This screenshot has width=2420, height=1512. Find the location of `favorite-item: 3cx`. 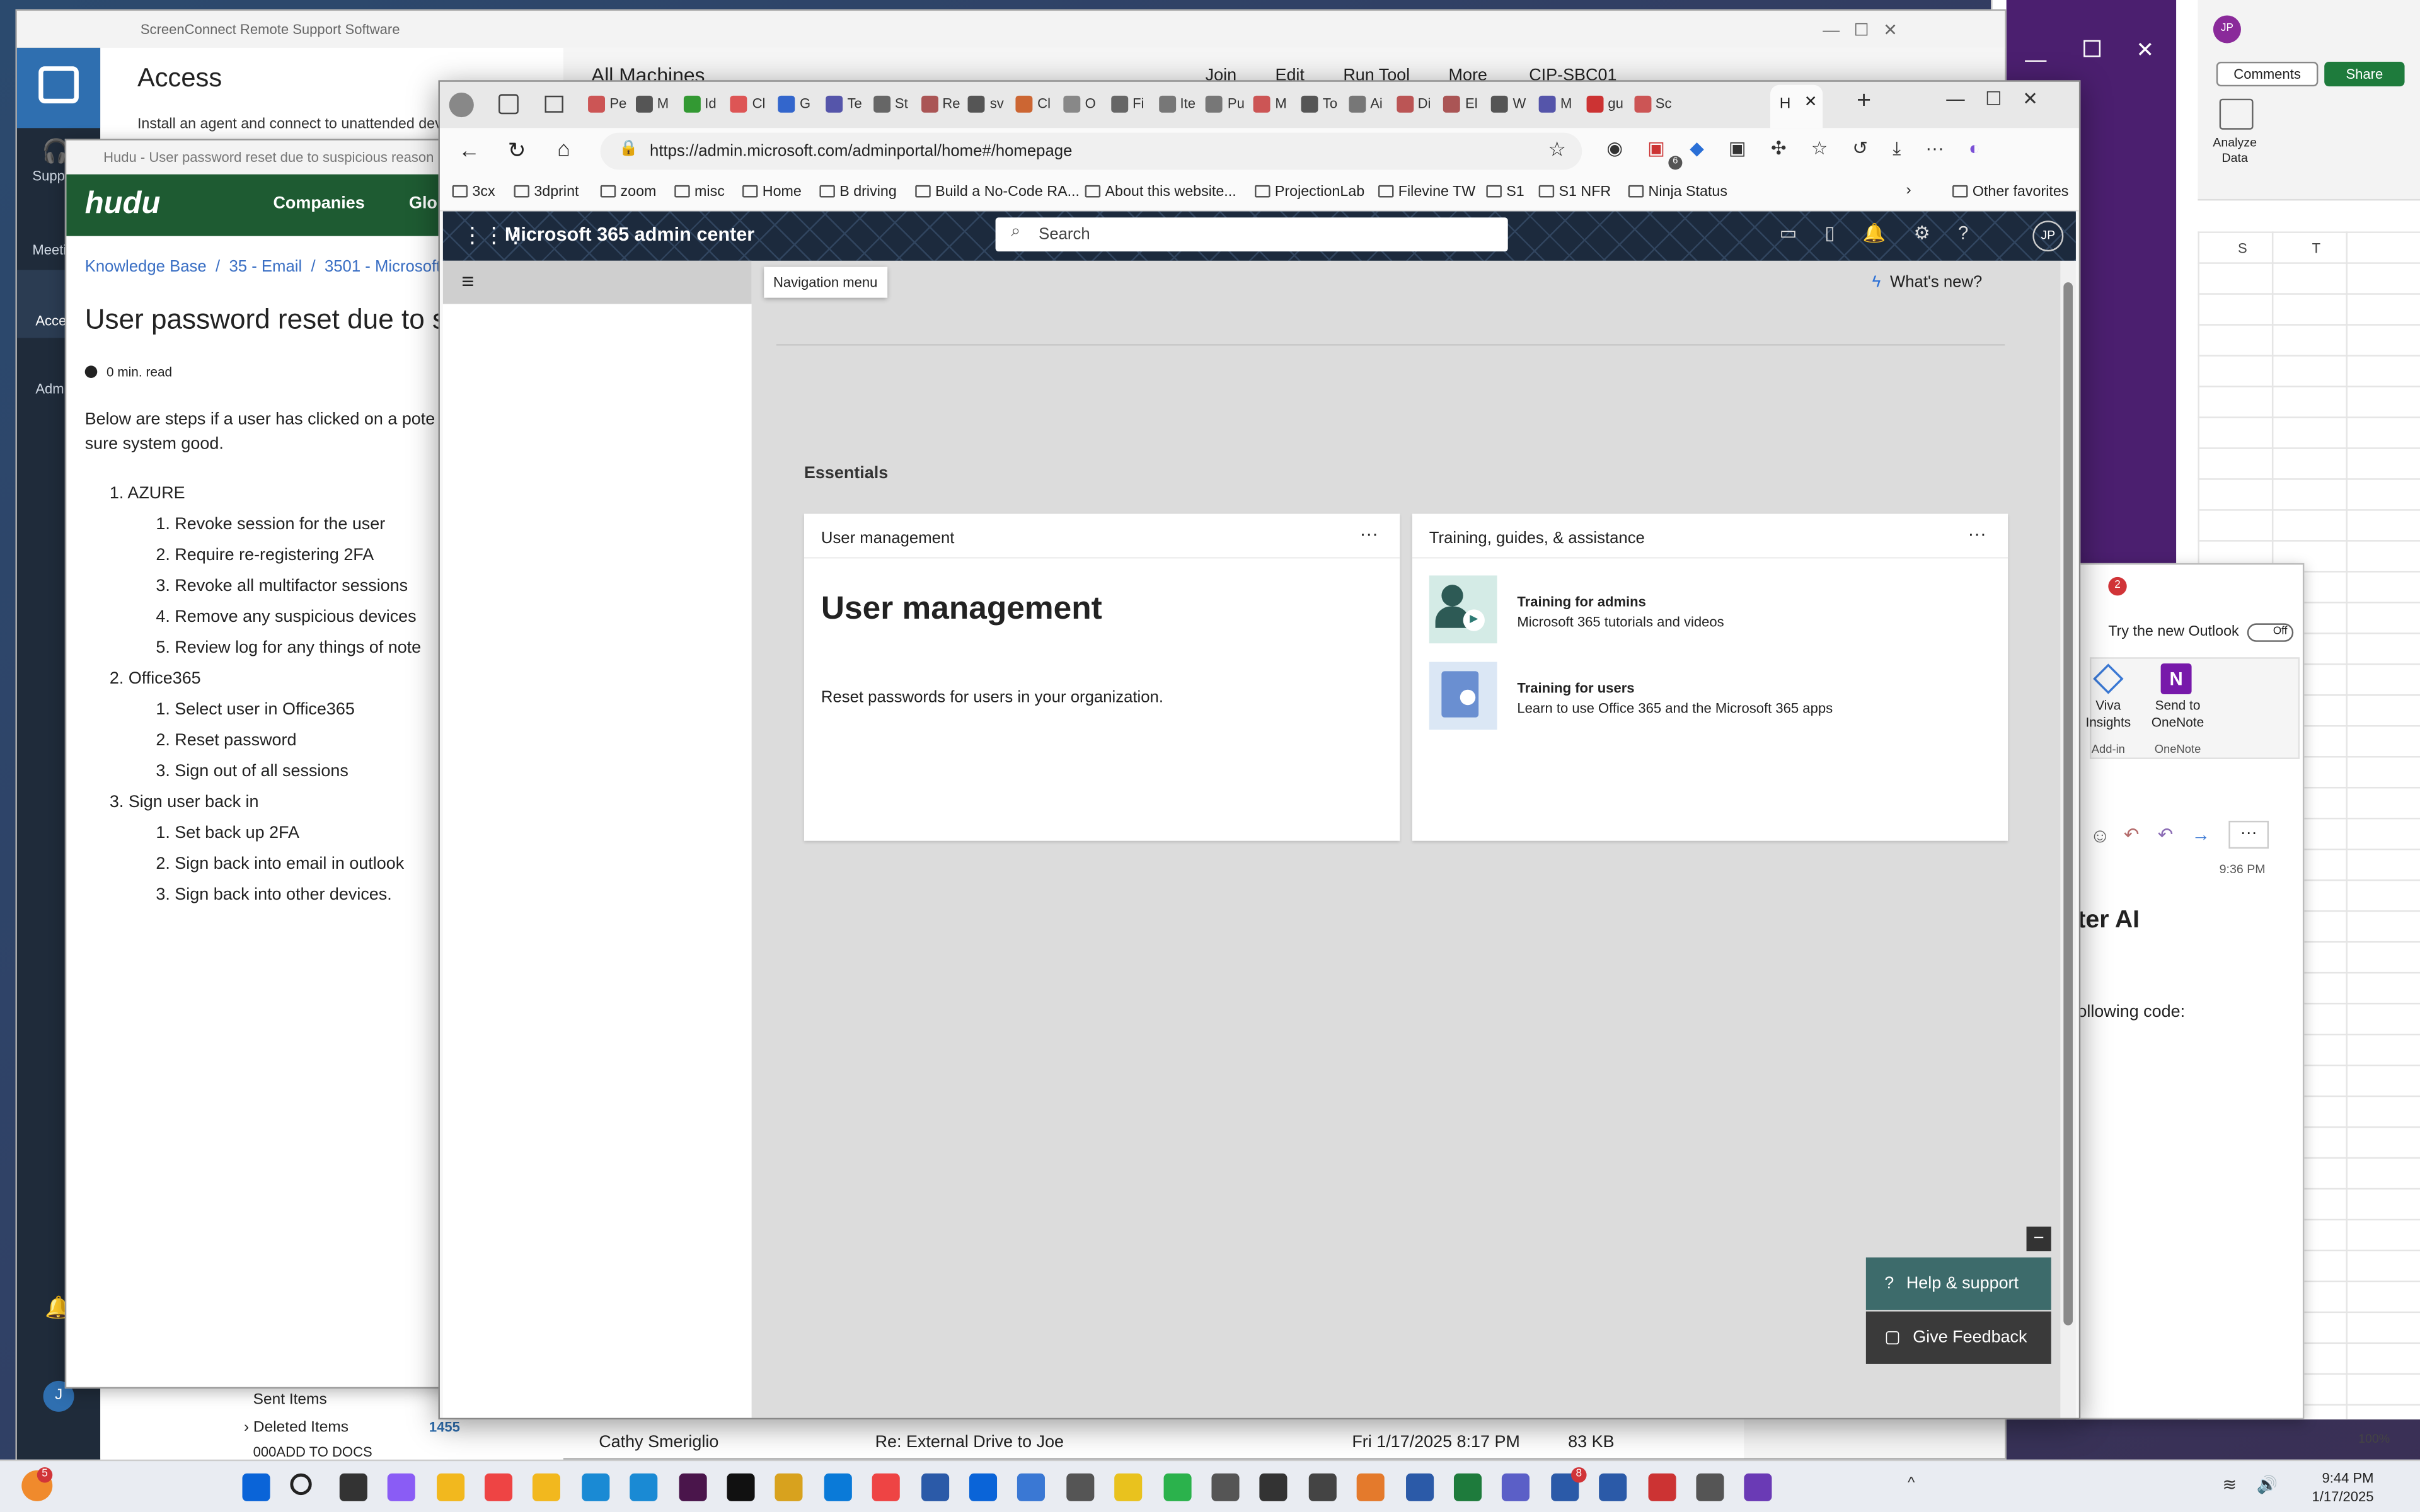

favorite-item: 3cx is located at coordinates (473, 191).